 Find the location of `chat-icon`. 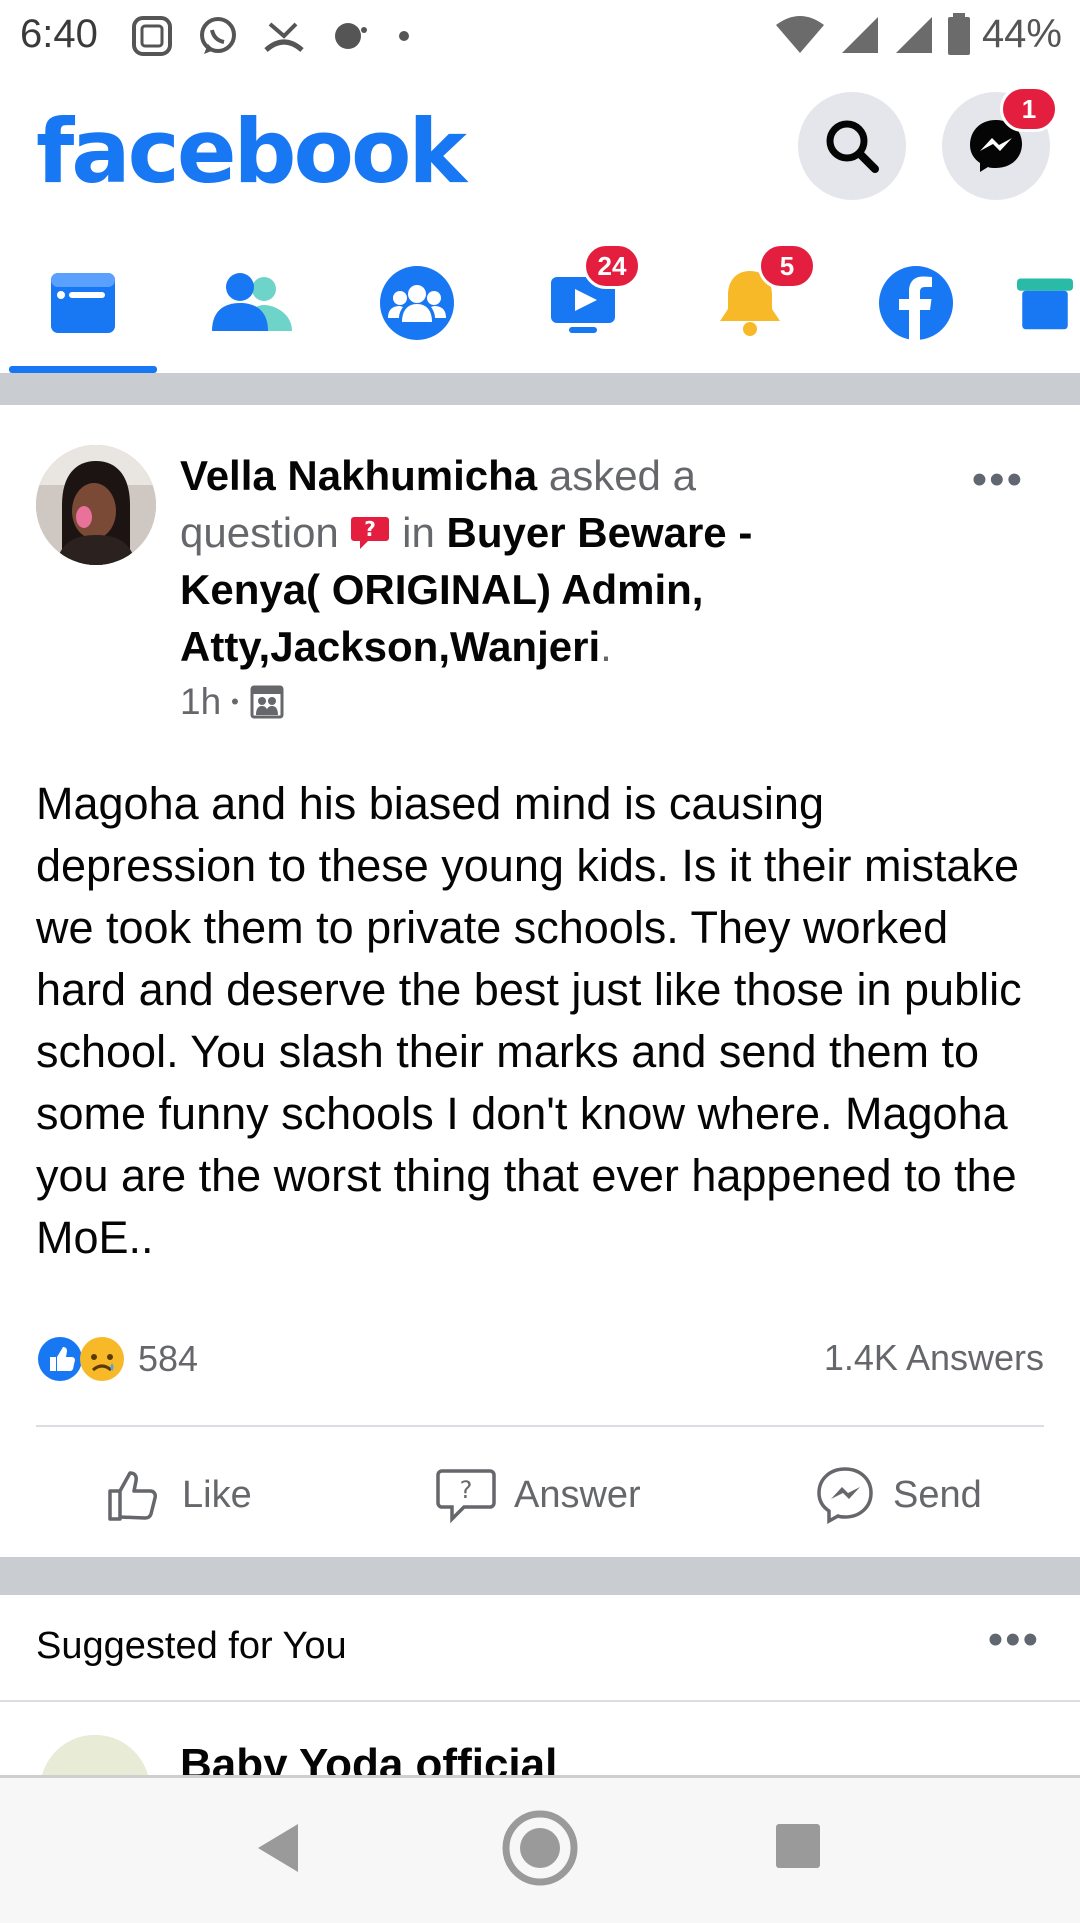

chat-icon is located at coordinates (351, 36).